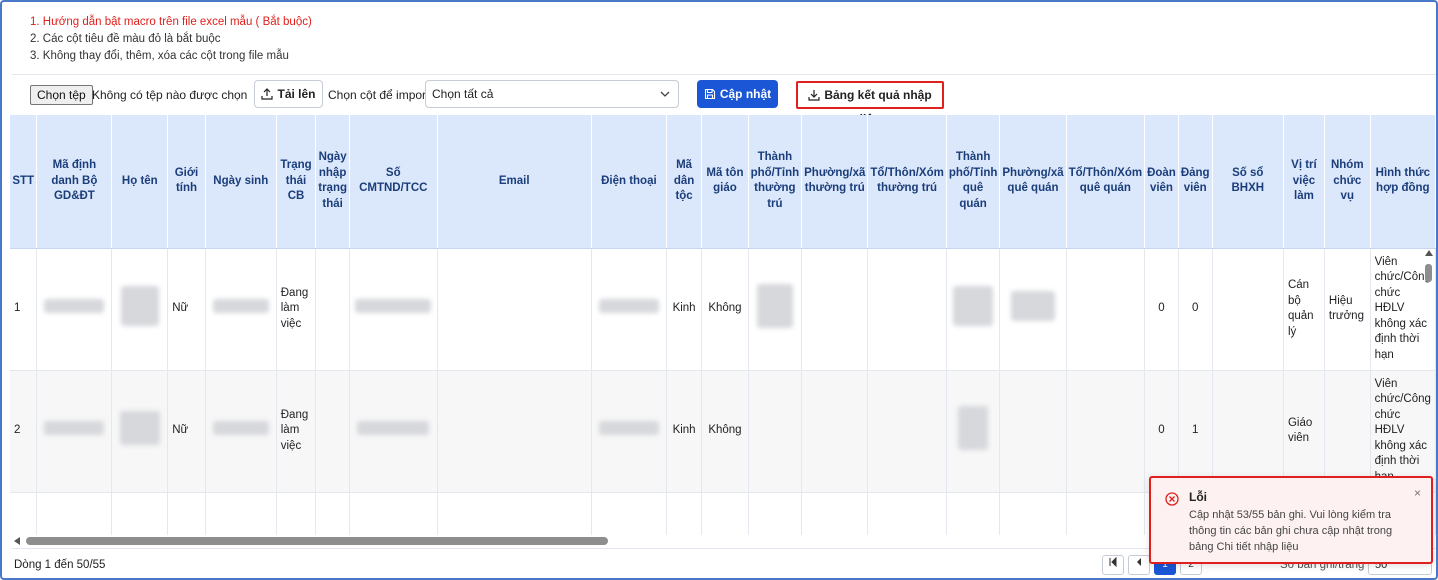 This screenshot has height=580, width=1438. What do you see at coordinates (317, 541) in the screenshot?
I see `horizontal-scroll-thumb` at bounding box center [317, 541].